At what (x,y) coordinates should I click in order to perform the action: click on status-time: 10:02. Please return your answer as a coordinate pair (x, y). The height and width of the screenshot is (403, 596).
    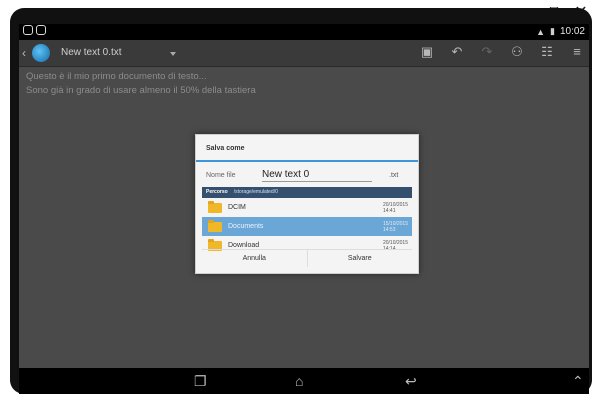
    Looking at the image, I should click on (572, 31).